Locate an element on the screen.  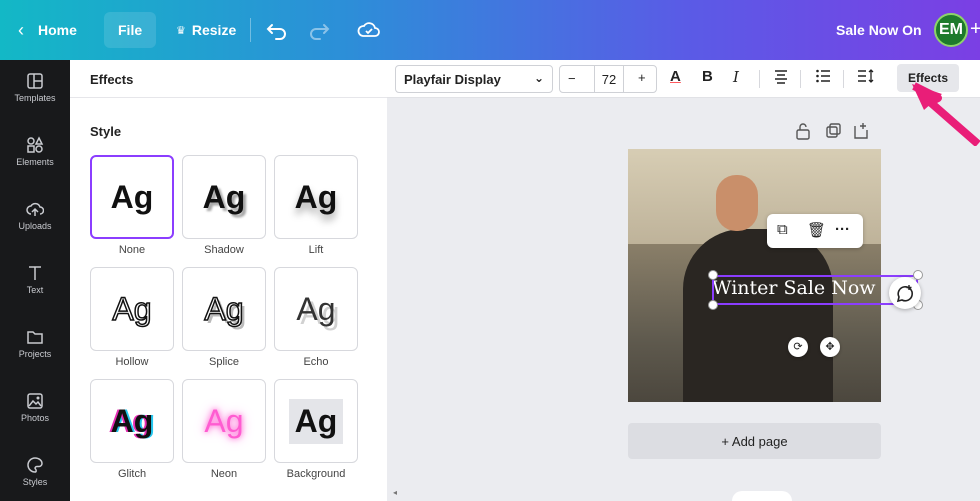
italic-button: I is located at coordinates (736, 77).